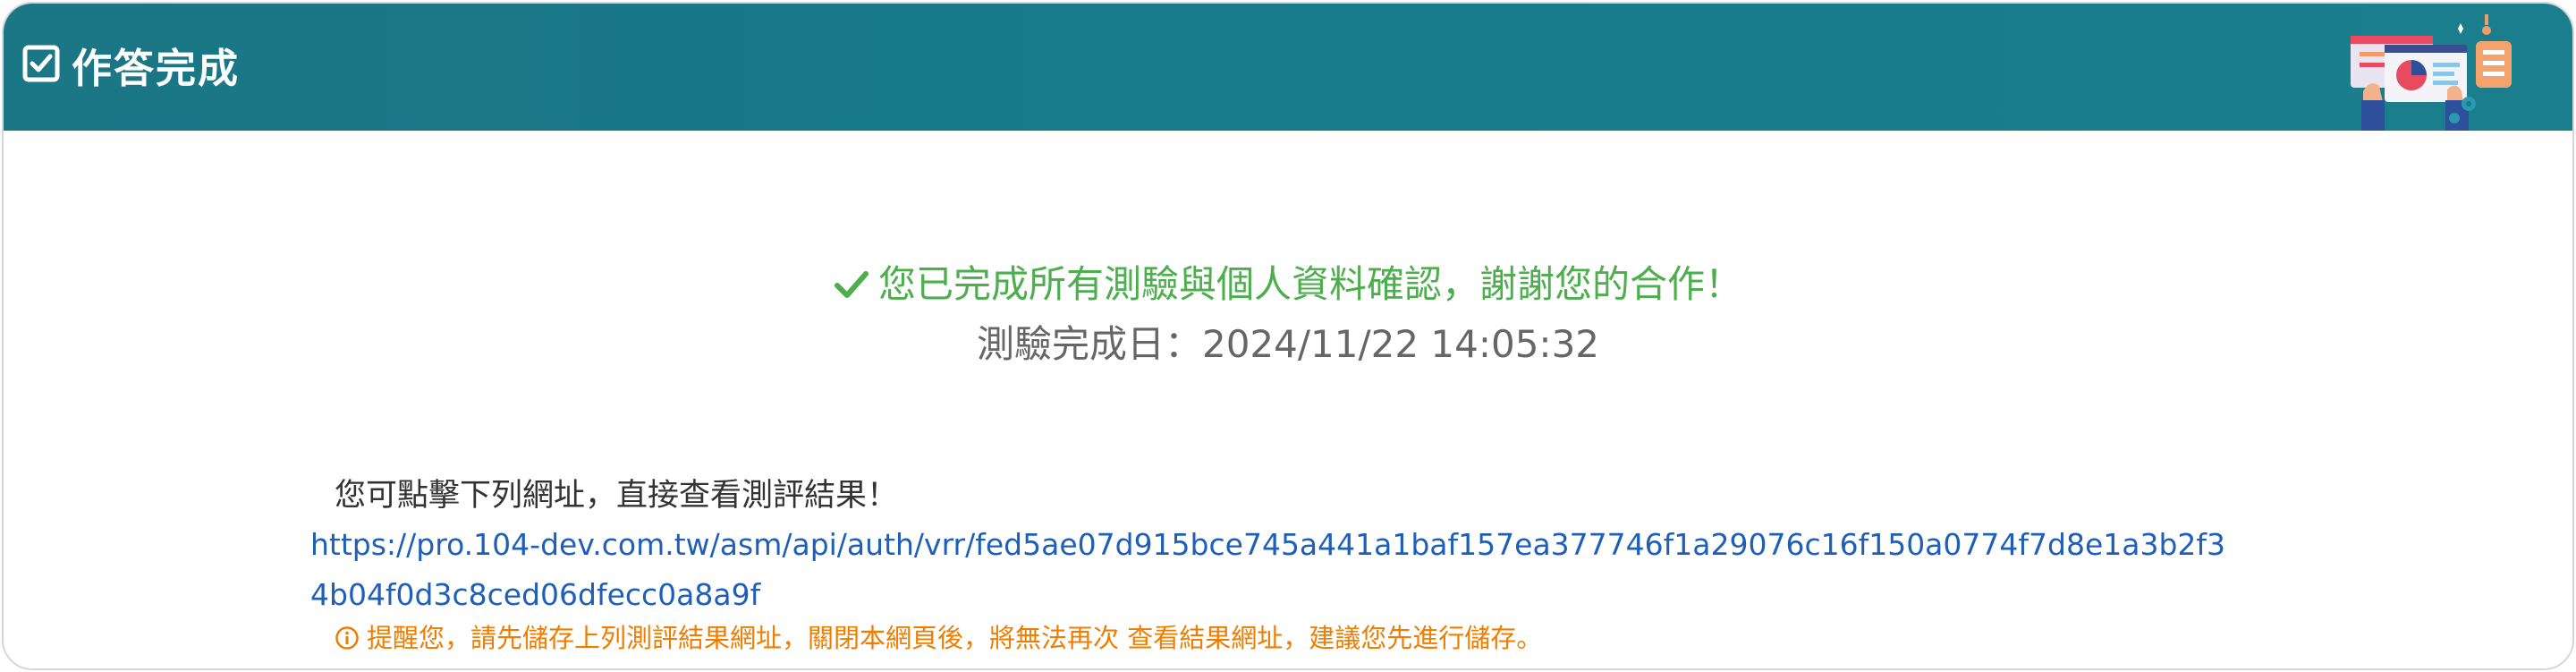 Image resolution: width=2576 pixels, height=672 pixels. Describe the element at coordinates (41, 63) in the screenshot. I see `check-square-icon` at that location.